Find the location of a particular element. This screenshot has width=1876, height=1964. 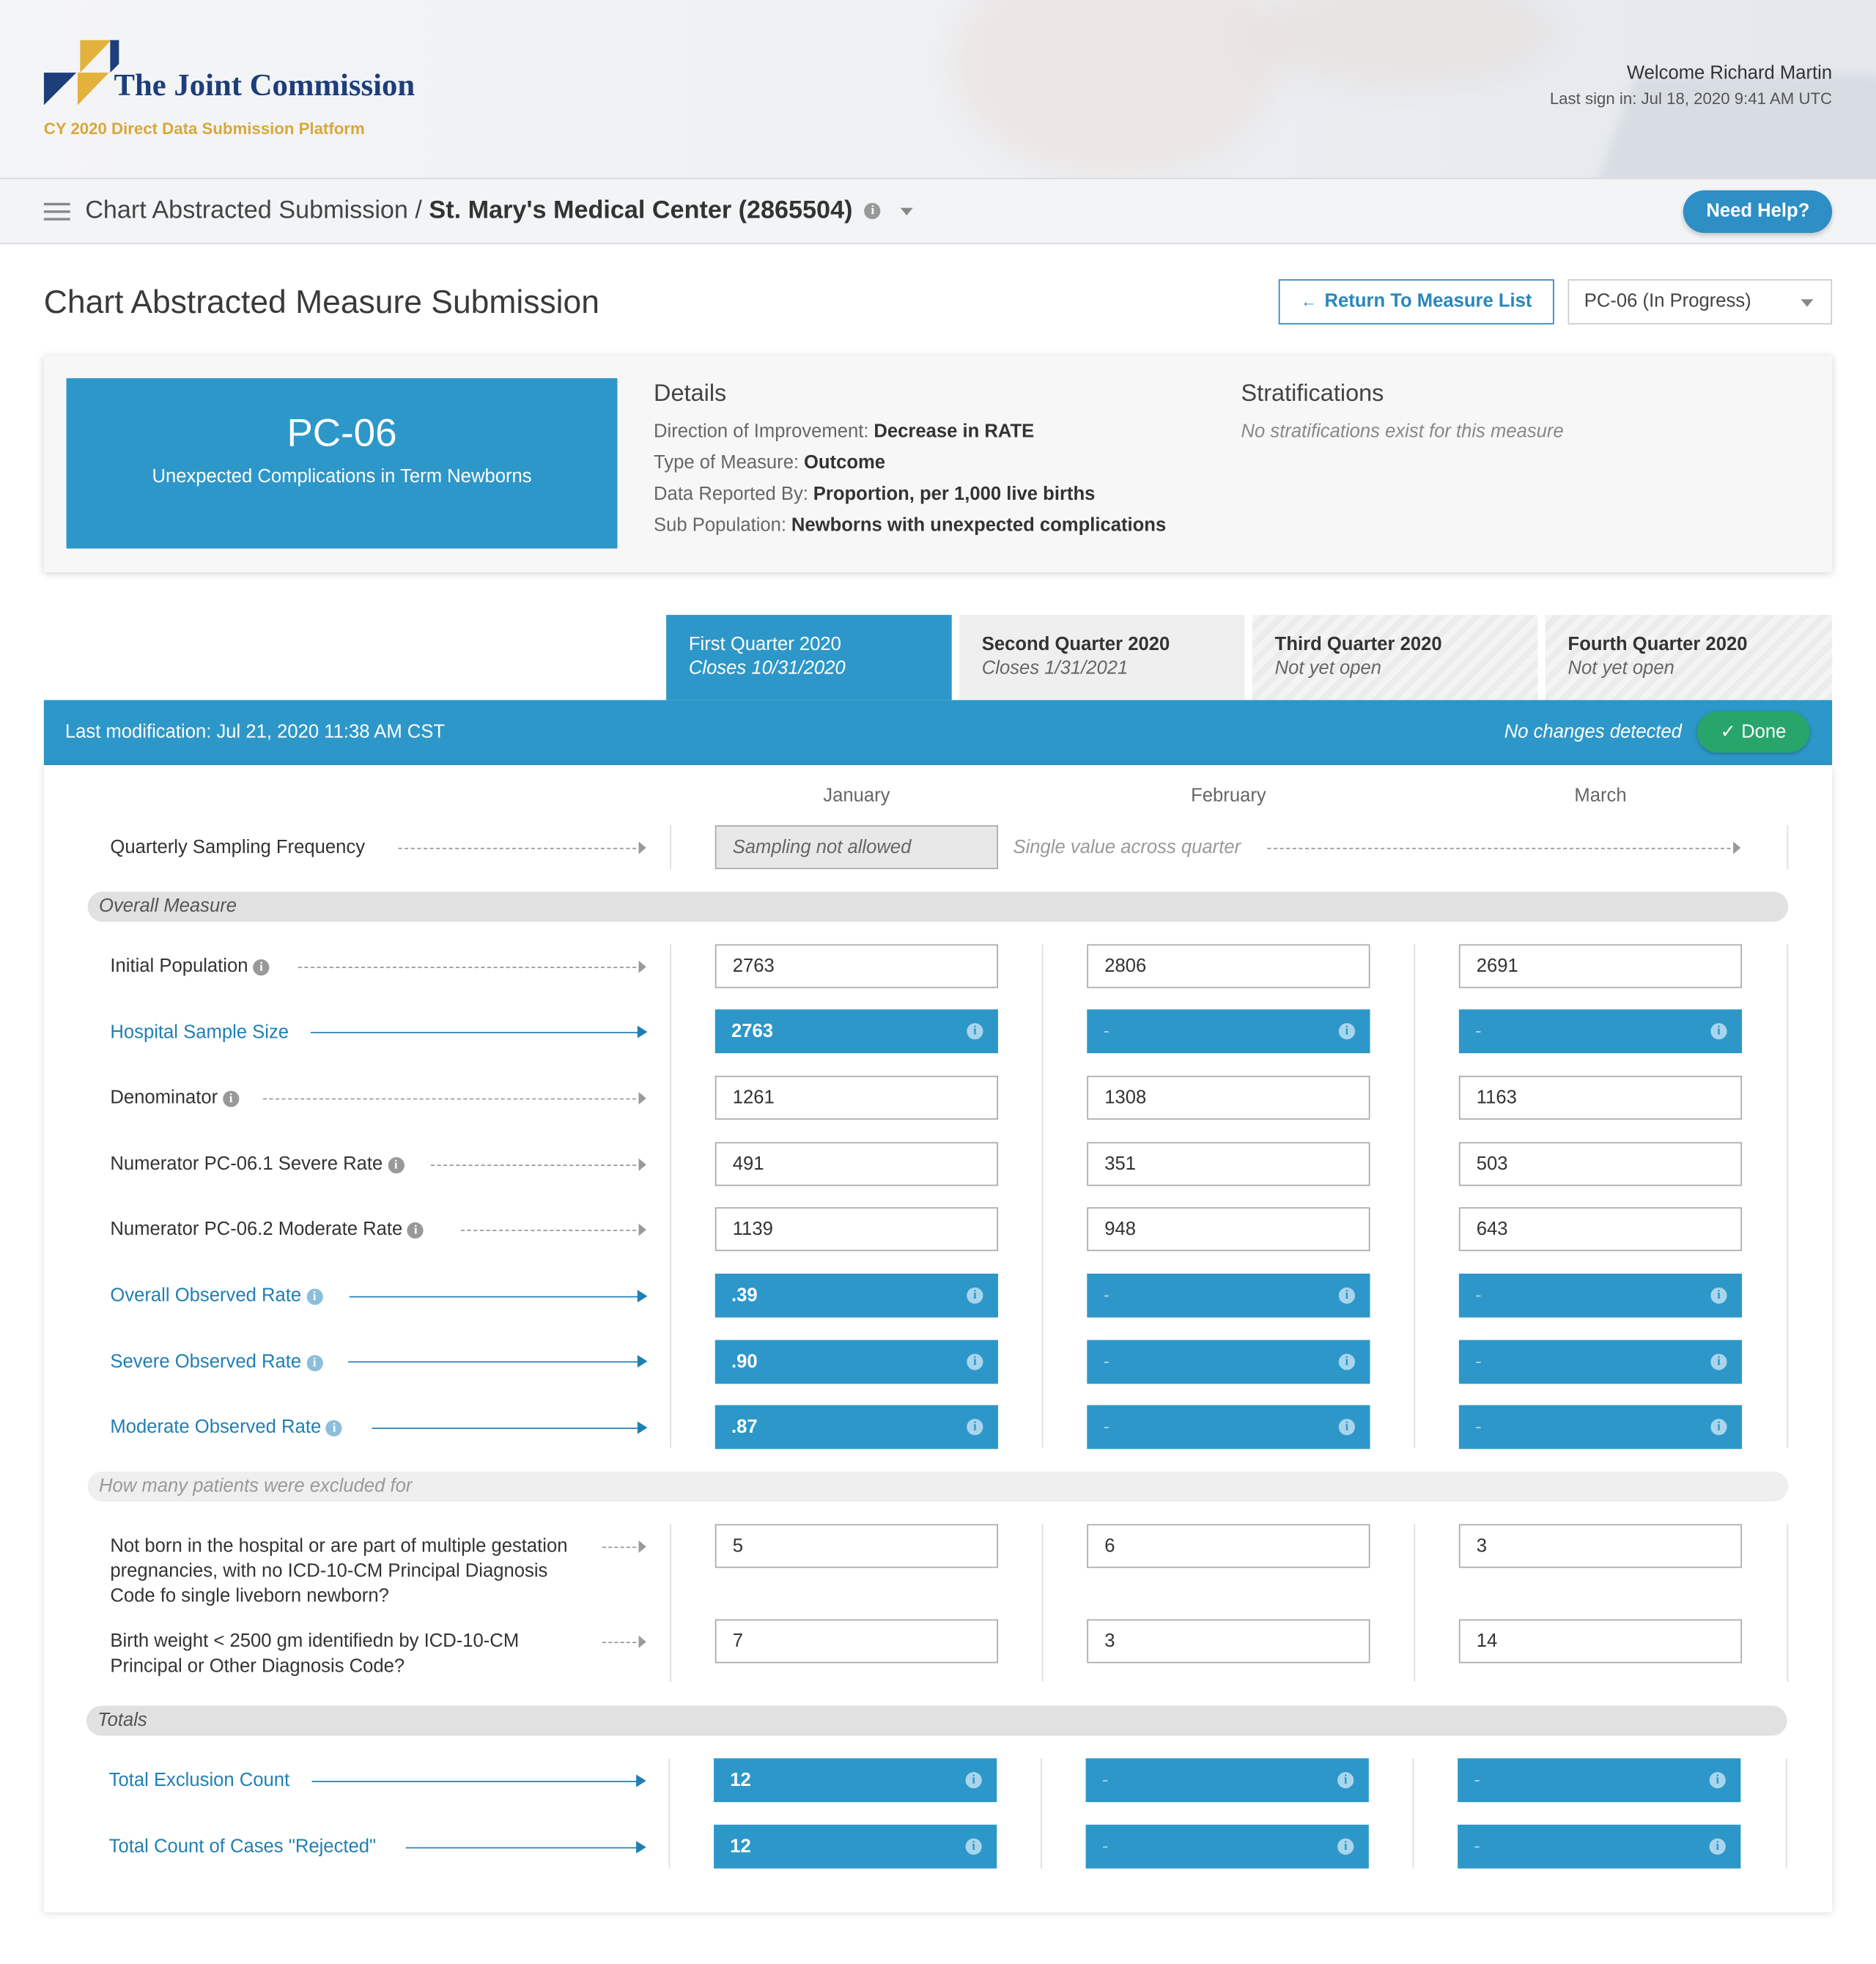

tab-q2-2020: Second Quarter 2020 Closes 1/31/2021 is located at coordinates (1102, 658).